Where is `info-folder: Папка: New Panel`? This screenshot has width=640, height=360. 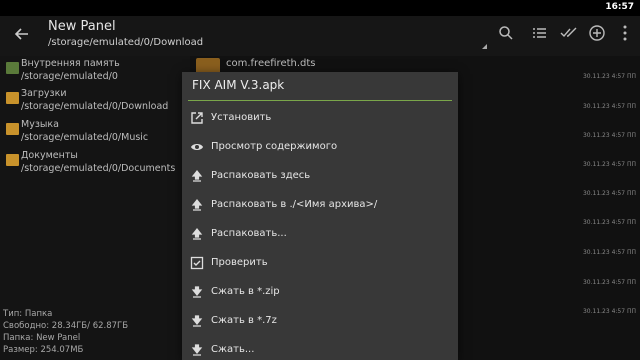
info-folder: Папка: New Panel is located at coordinates (42, 338).